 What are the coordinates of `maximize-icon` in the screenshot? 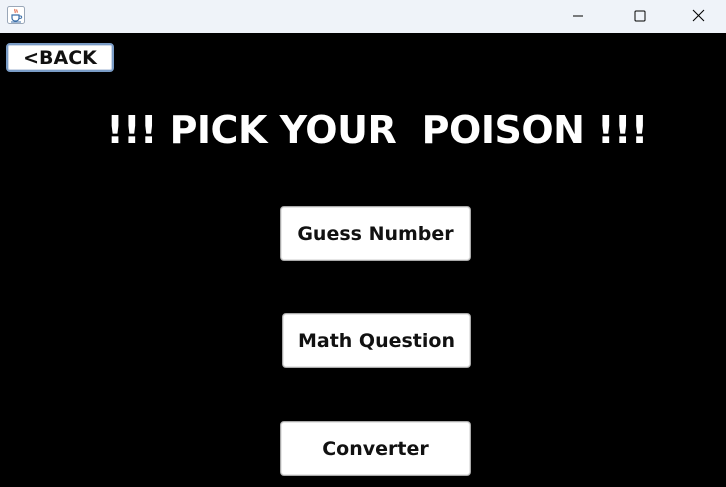 It's located at (640, 16).